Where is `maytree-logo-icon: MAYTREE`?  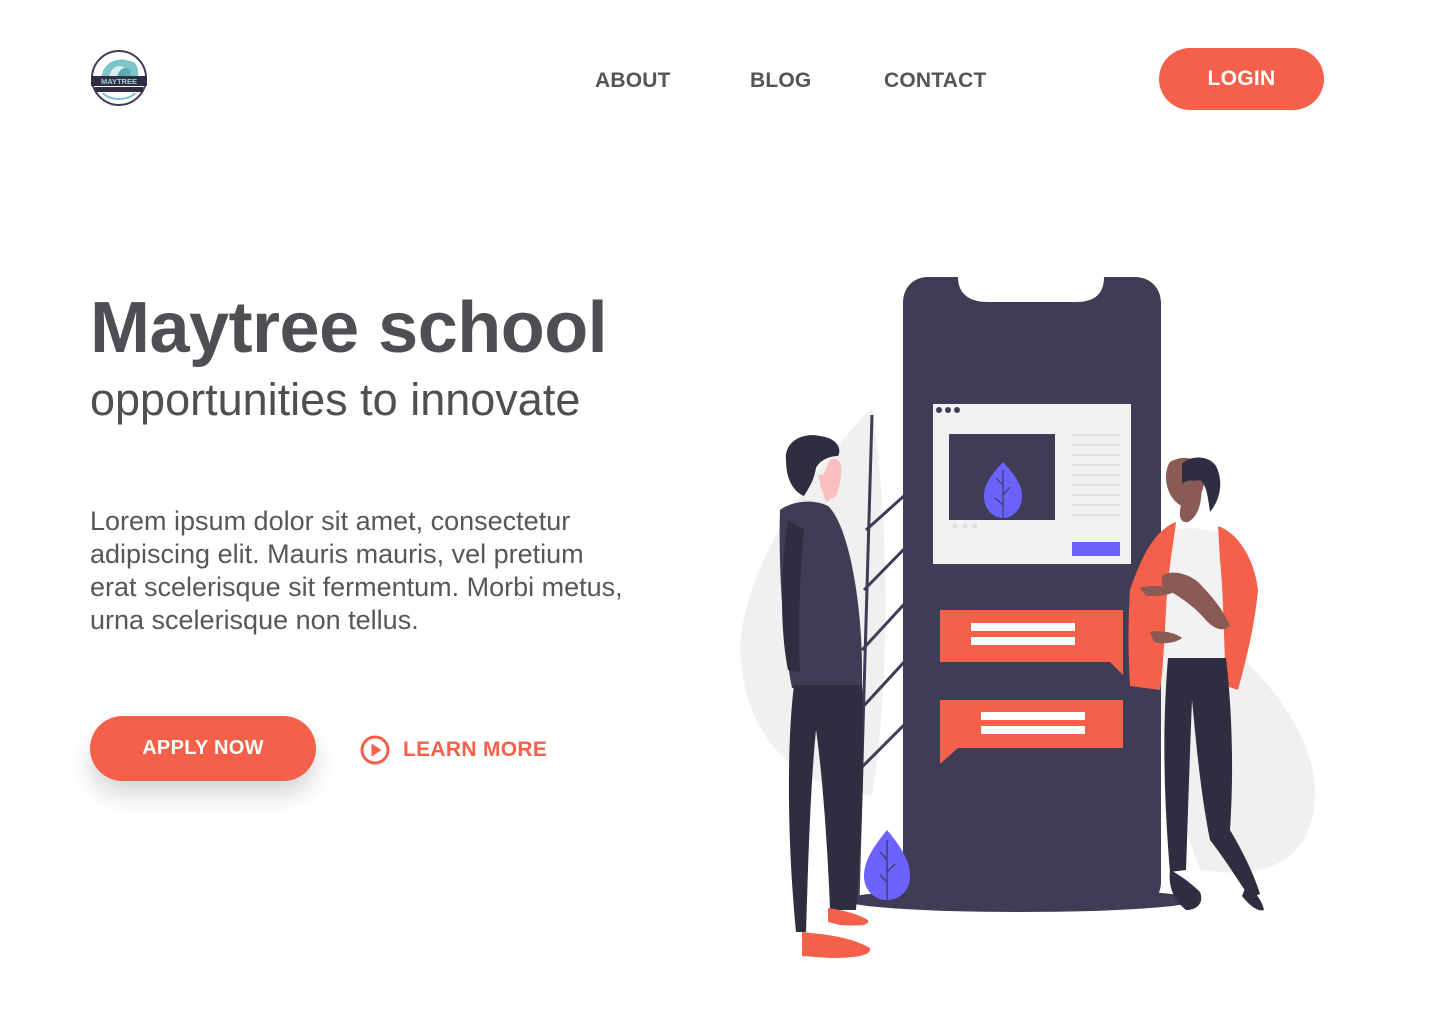
maytree-logo-icon: MAYTREE is located at coordinates (119, 78).